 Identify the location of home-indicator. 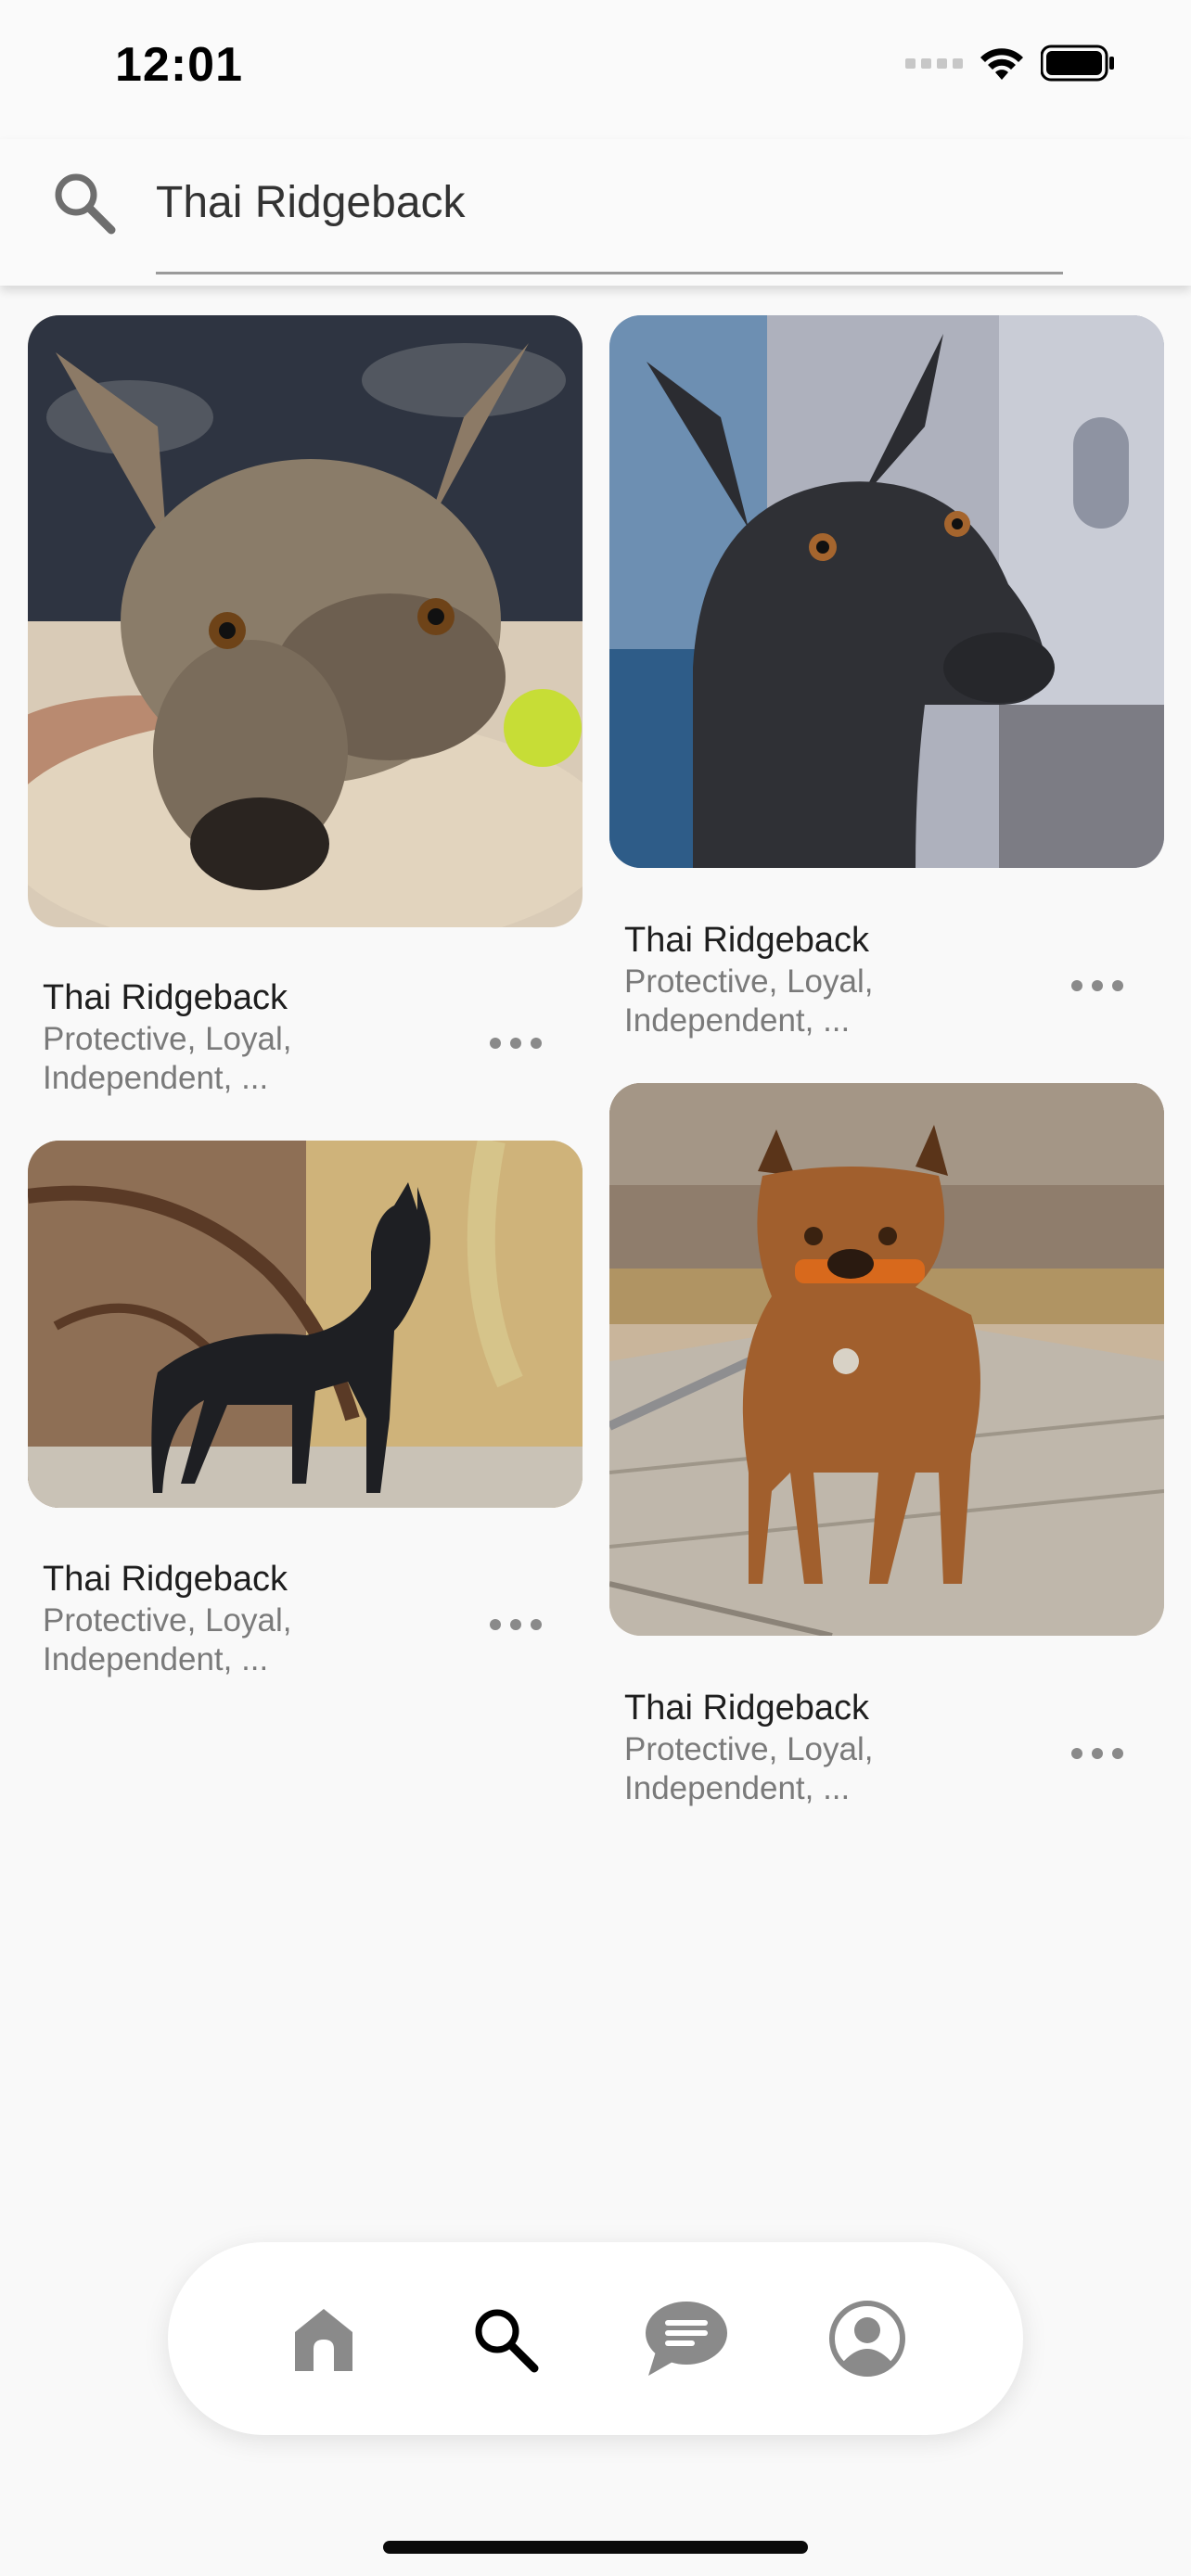
(595, 2547).